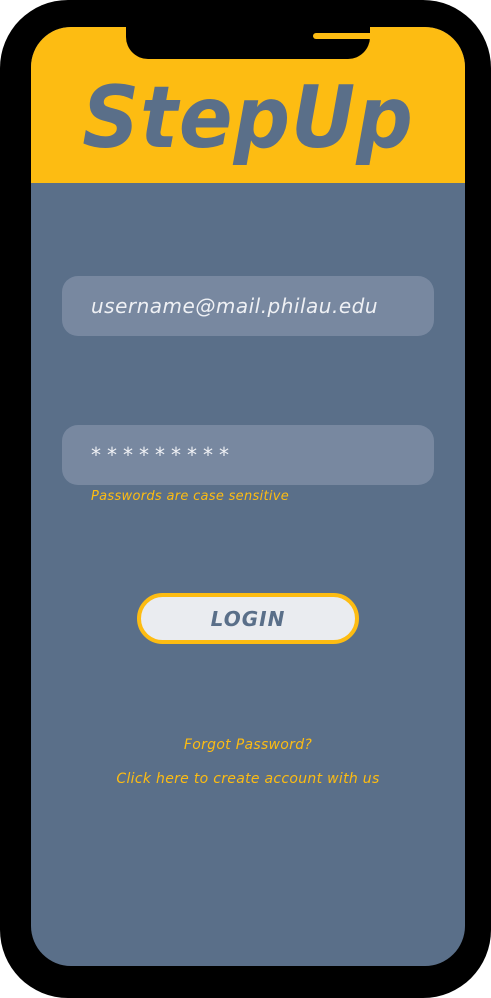 The image size is (491, 998). Describe the element at coordinates (393, 33) in the screenshot. I see `camera-icon` at that location.